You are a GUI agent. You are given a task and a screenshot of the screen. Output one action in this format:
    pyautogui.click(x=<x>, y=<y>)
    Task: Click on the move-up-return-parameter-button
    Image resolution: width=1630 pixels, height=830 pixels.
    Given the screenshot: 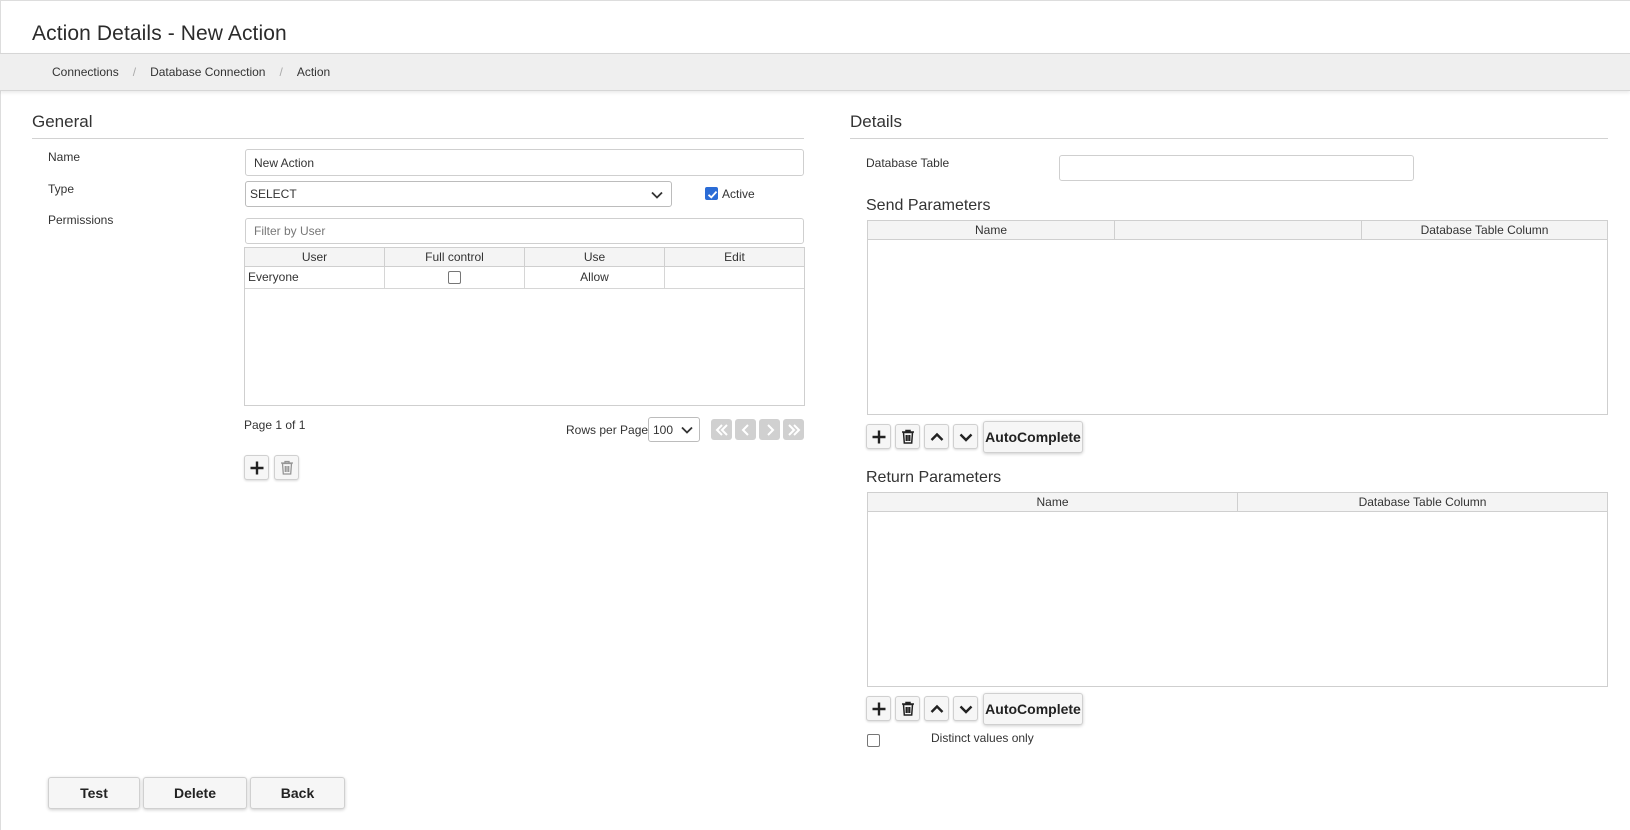 What is the action you would take?
    pyautogui.click(x=936, y=708)
    